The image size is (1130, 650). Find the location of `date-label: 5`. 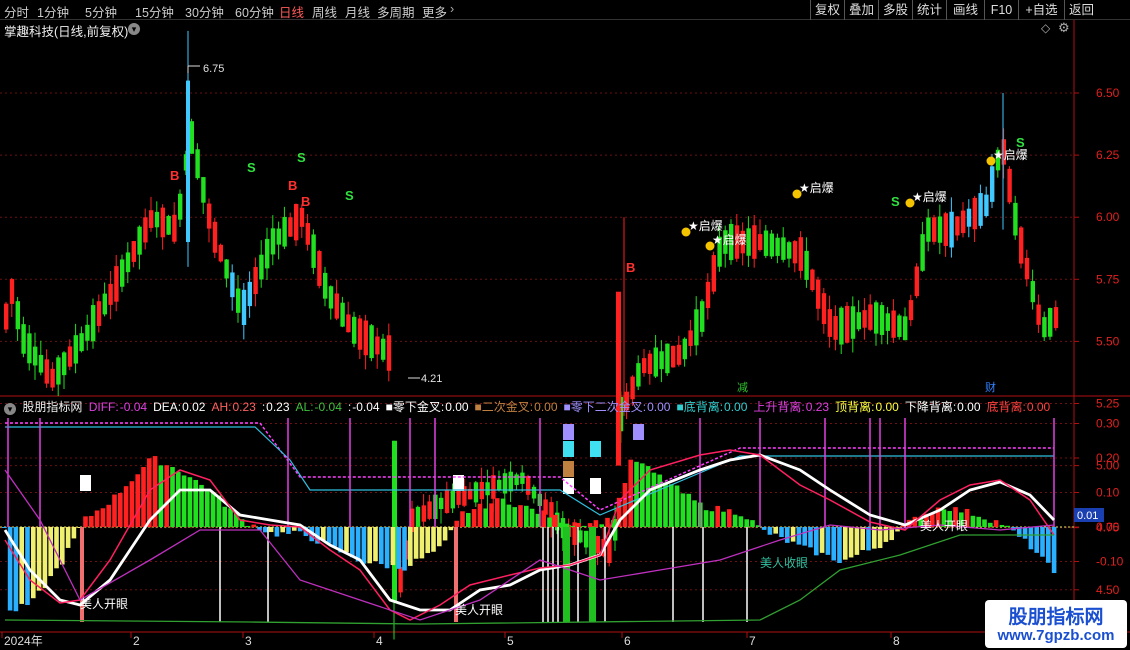

date-label: 5 is located at coordinates (510, 641).